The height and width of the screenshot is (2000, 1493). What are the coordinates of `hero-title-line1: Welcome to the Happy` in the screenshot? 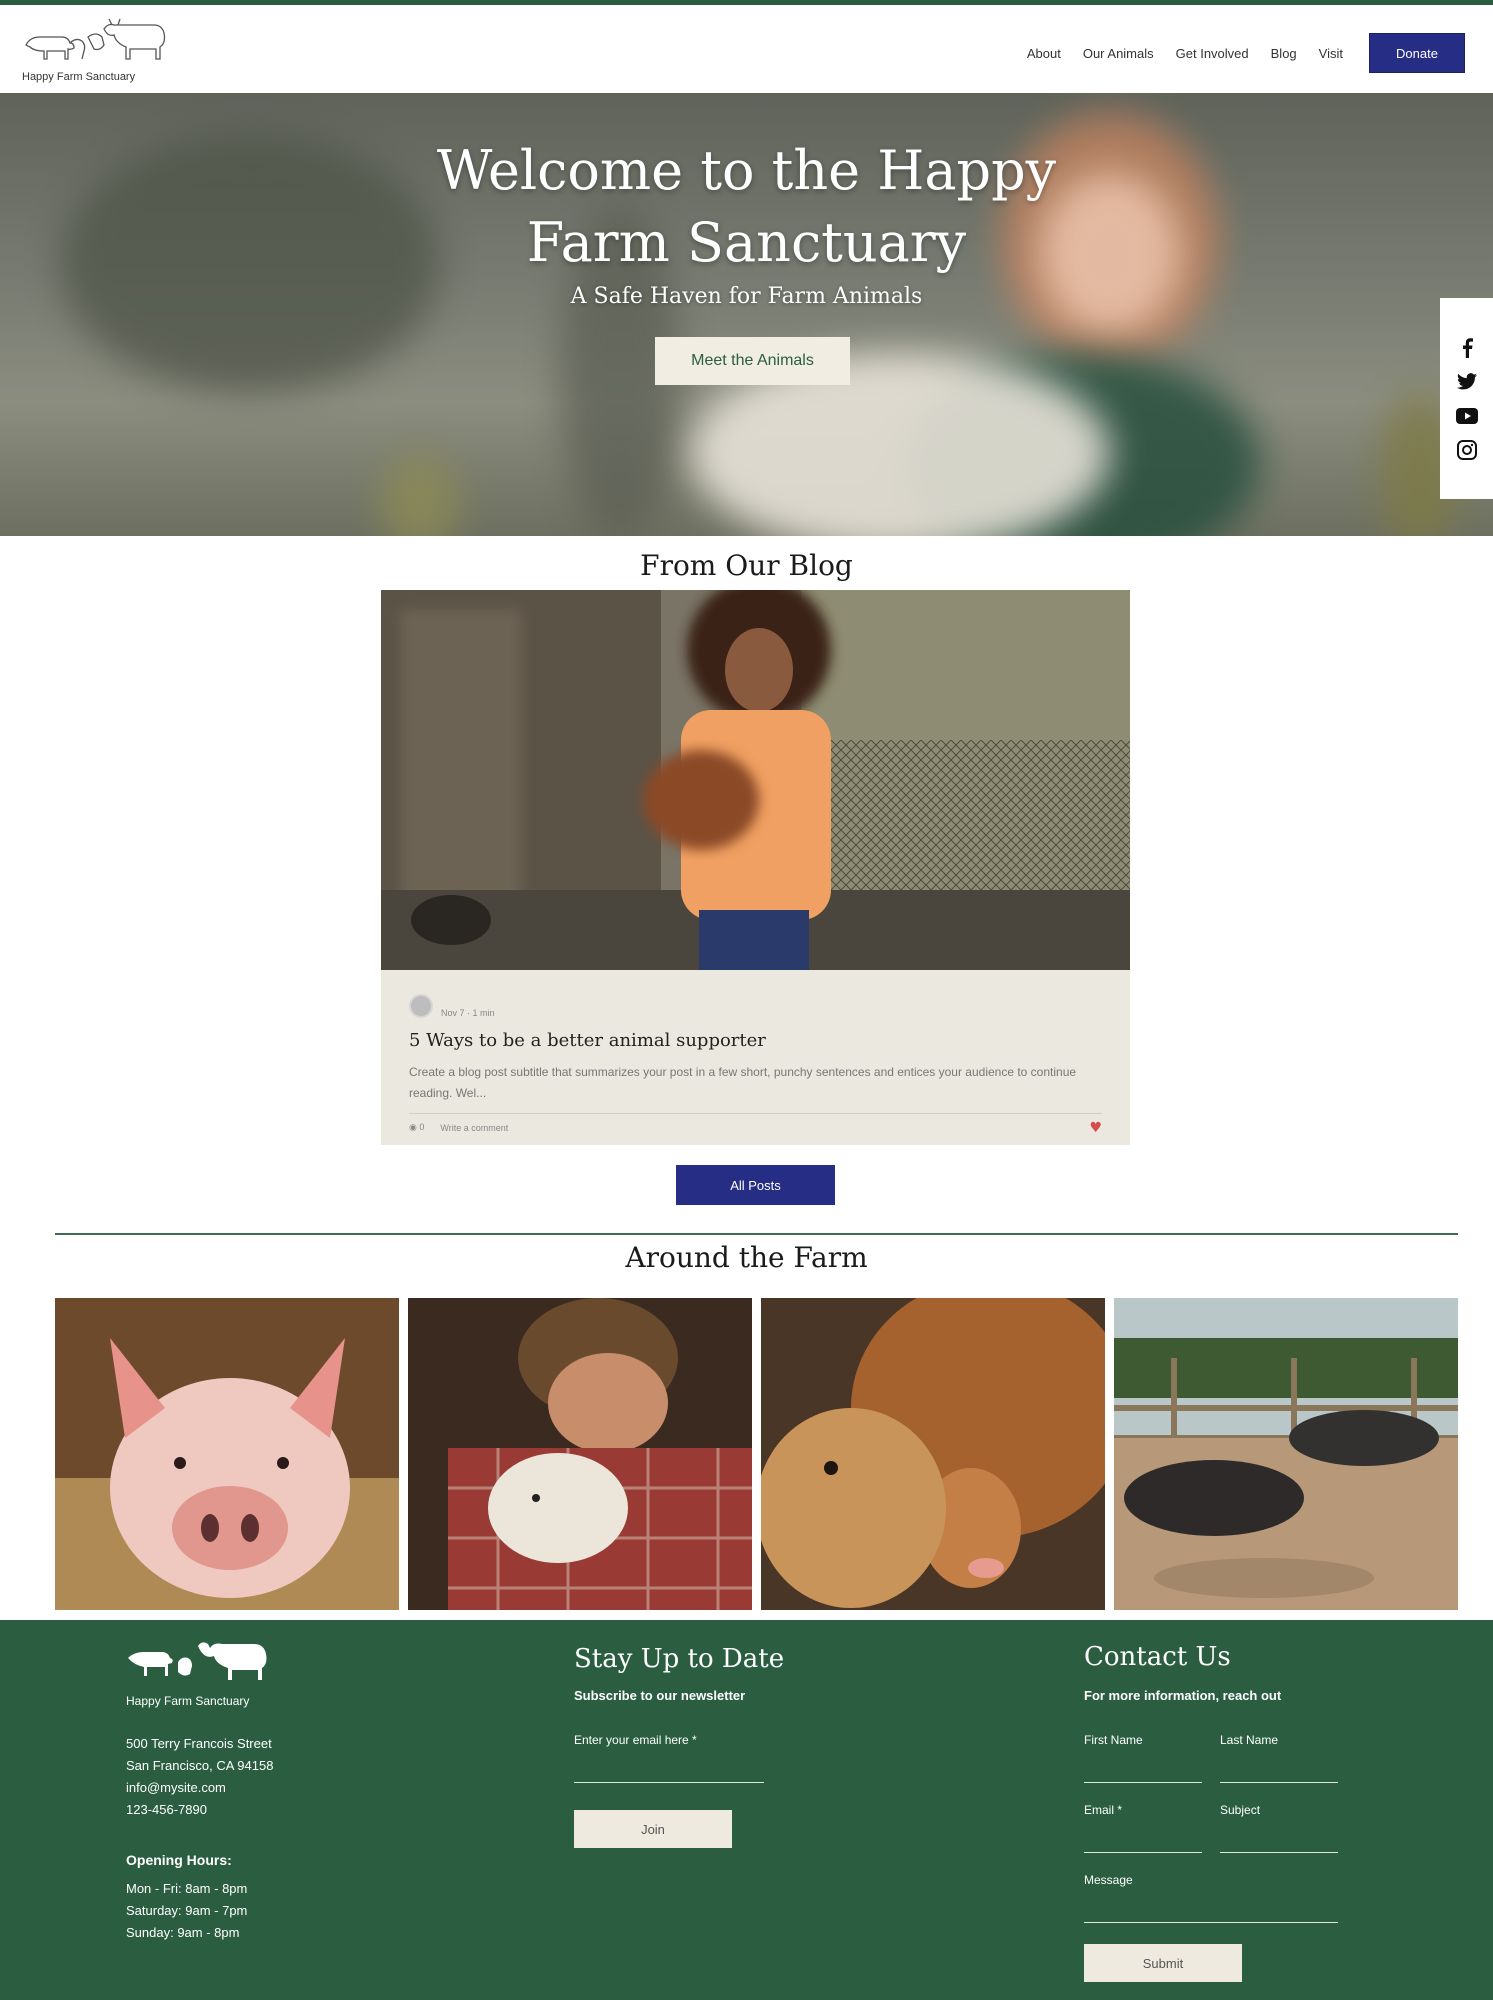 It's located at (746, 170).